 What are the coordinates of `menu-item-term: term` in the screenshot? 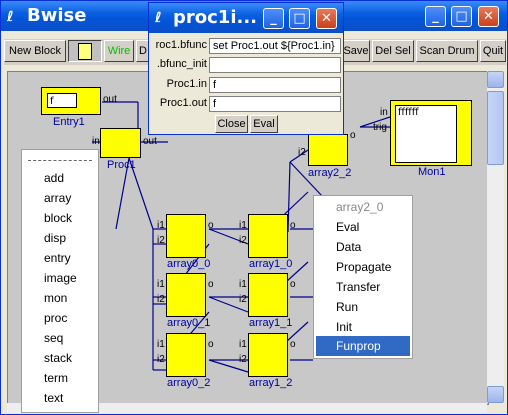 It's located at (56, 378).